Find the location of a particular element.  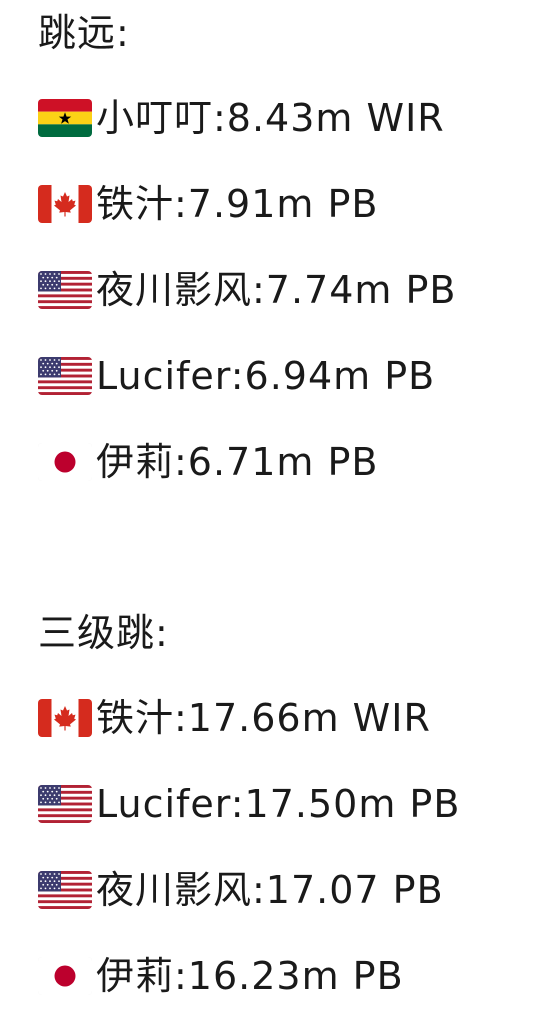

result-row: 铁汁:7.91m PB is located at coordinates (208, 204).